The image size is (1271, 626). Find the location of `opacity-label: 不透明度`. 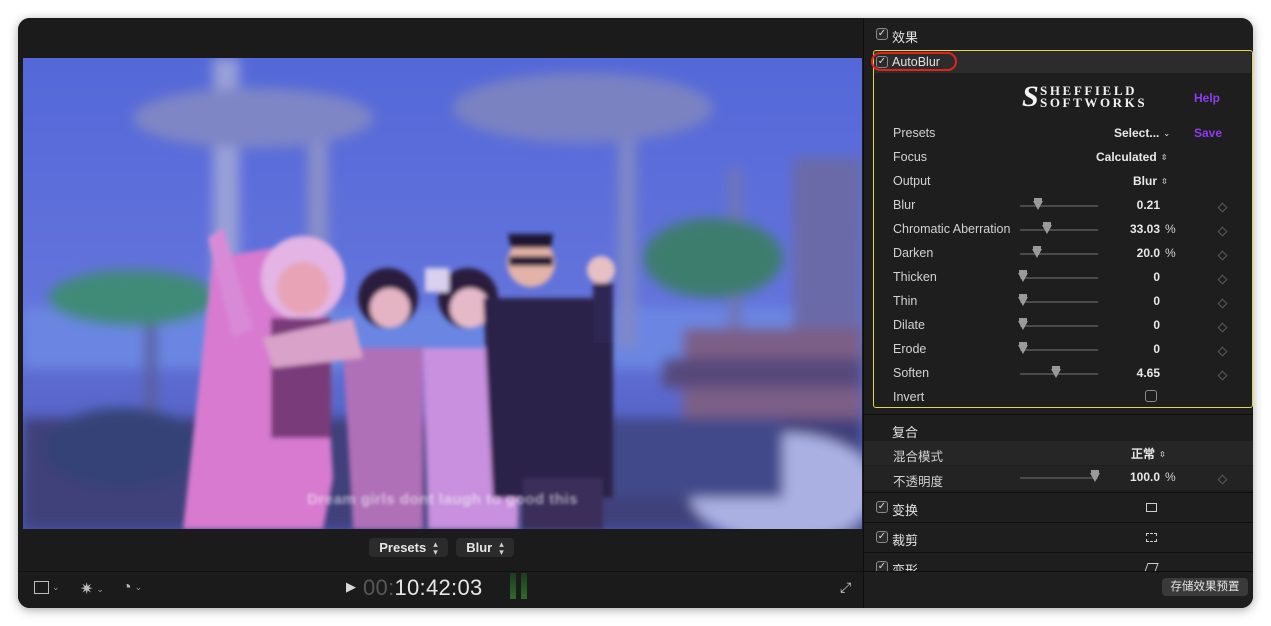

opacity-label: 不透明度 is located at coordinates (918, 482).